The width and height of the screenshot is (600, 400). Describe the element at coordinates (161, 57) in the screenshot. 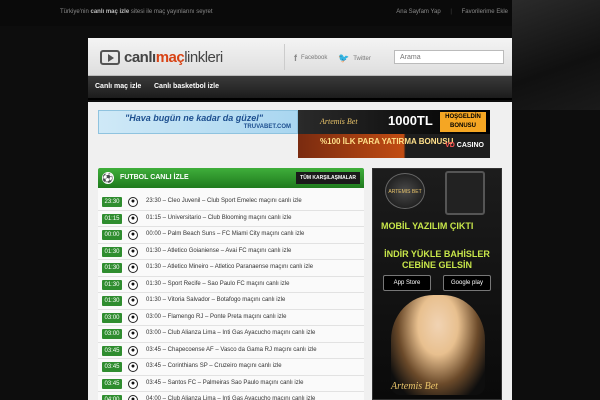

I see `site-logo: canlı maç linkleri` at that location.